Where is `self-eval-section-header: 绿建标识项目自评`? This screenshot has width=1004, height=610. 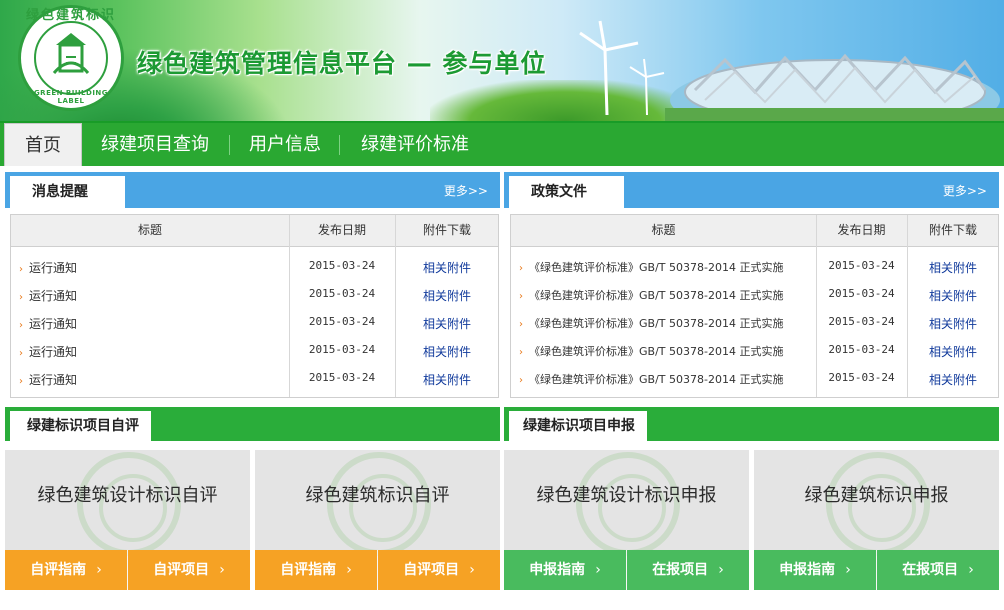 self-eval-section-header: 绿建标识项目自评 is located at coordinates (252, 424).